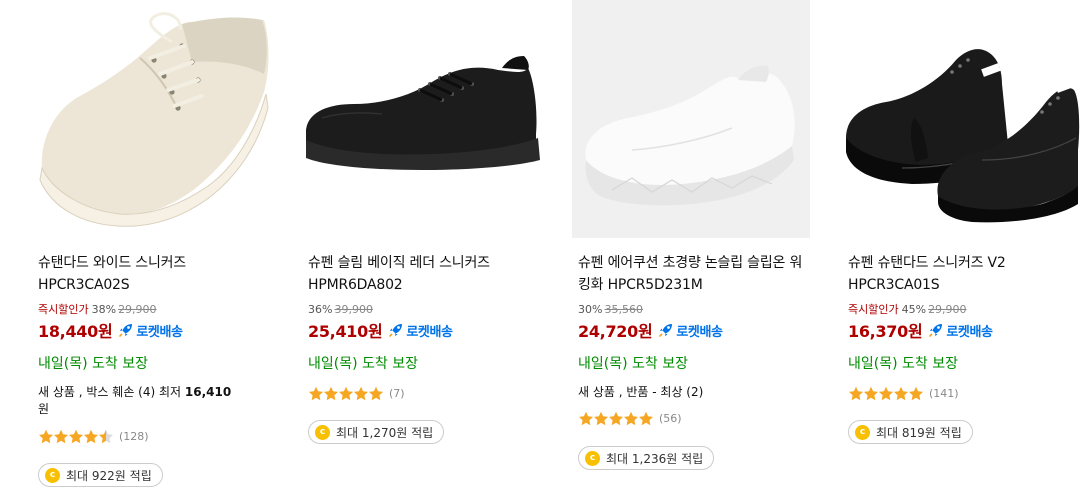  What do you see at coordinates (964, 274) in the screenshot?
I see `product-name: 슈펜 슈탠다드 스니커즈 V2 HPCR3CA01S` at bounding box center [964, 274].